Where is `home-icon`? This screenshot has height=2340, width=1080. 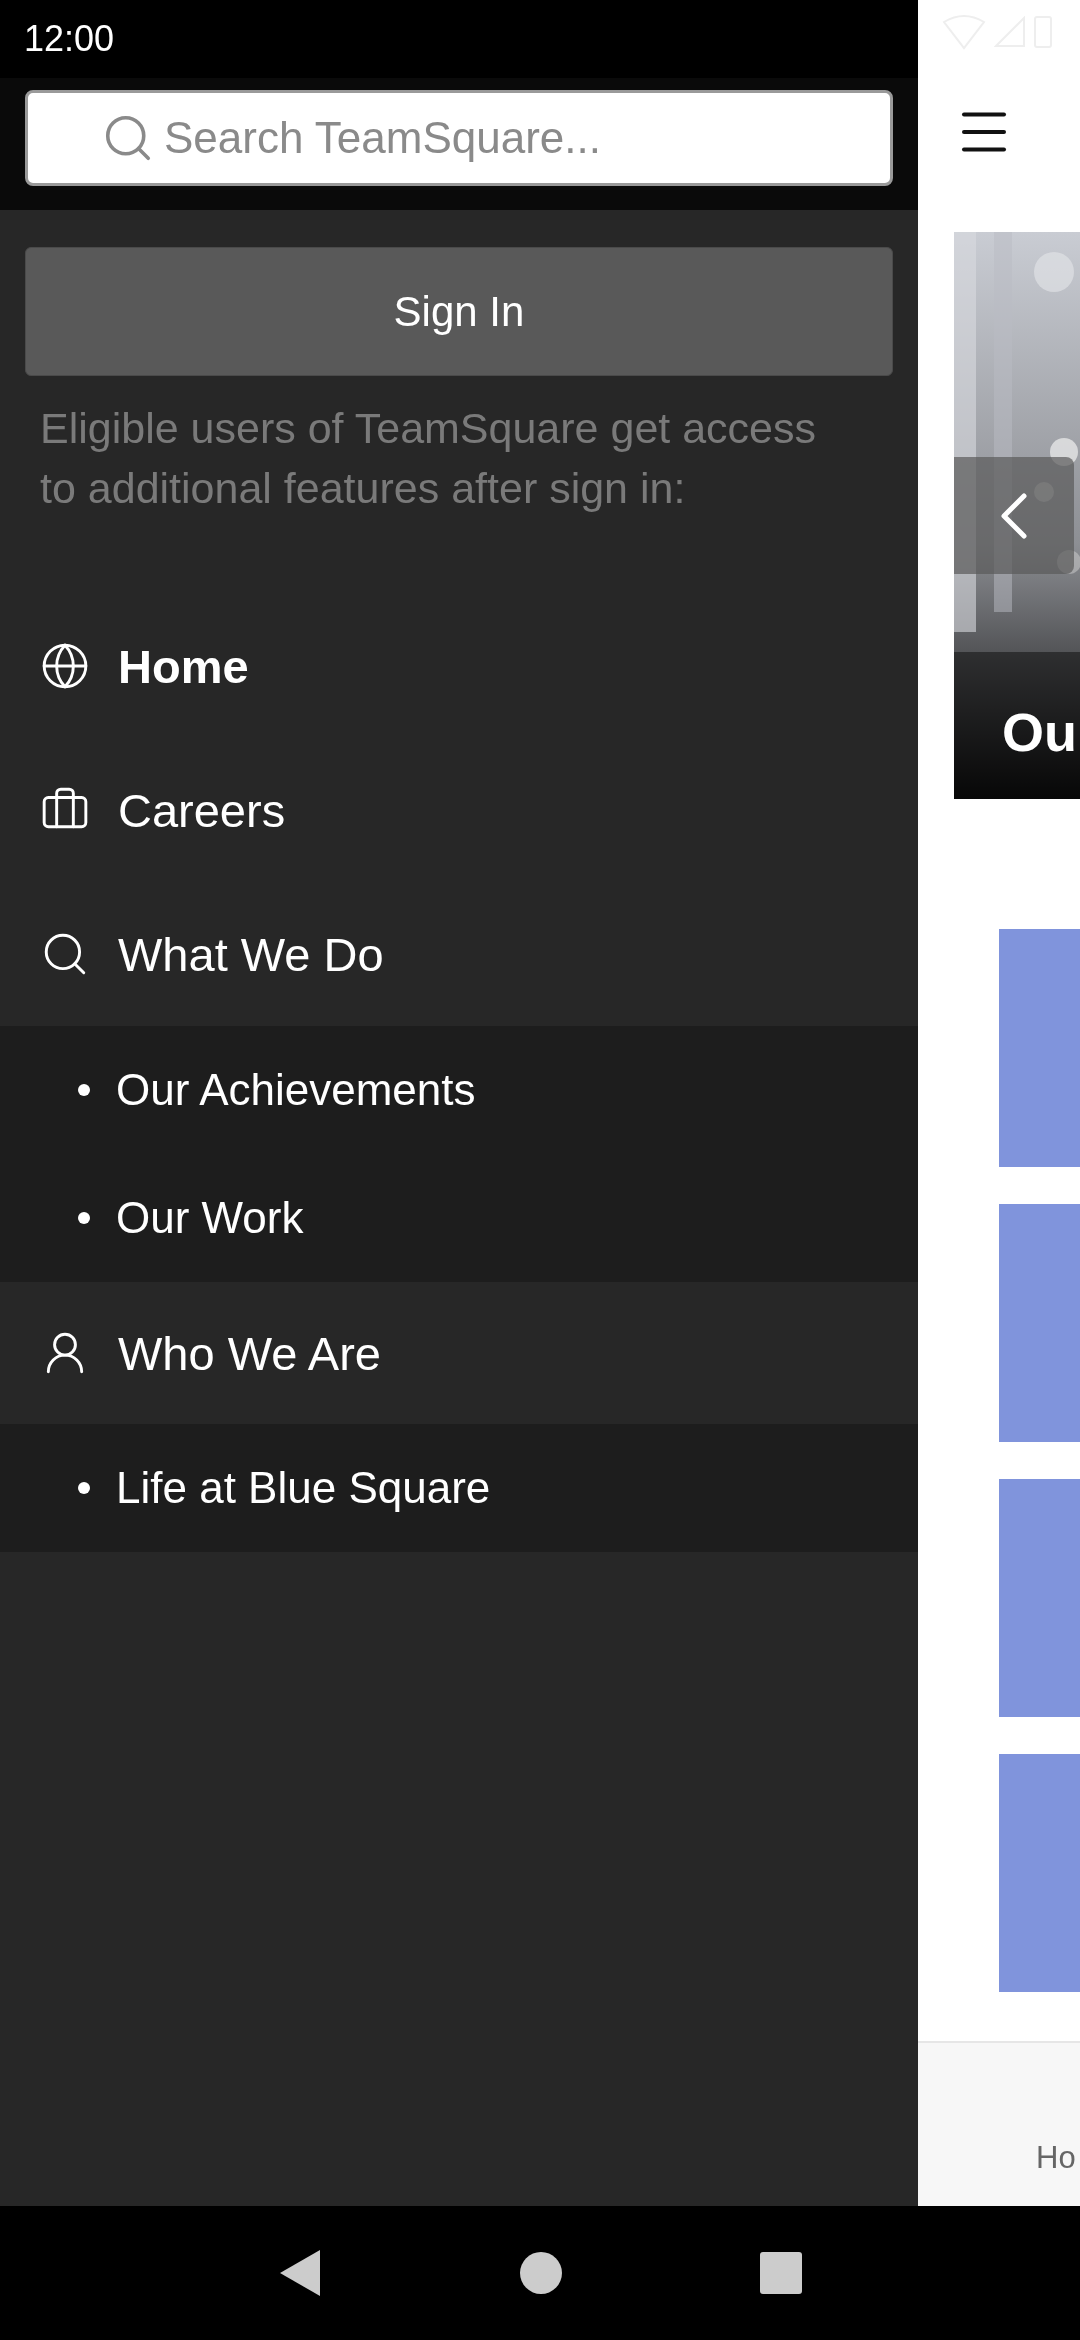 home-icon is located at coordinates (541, 2273).